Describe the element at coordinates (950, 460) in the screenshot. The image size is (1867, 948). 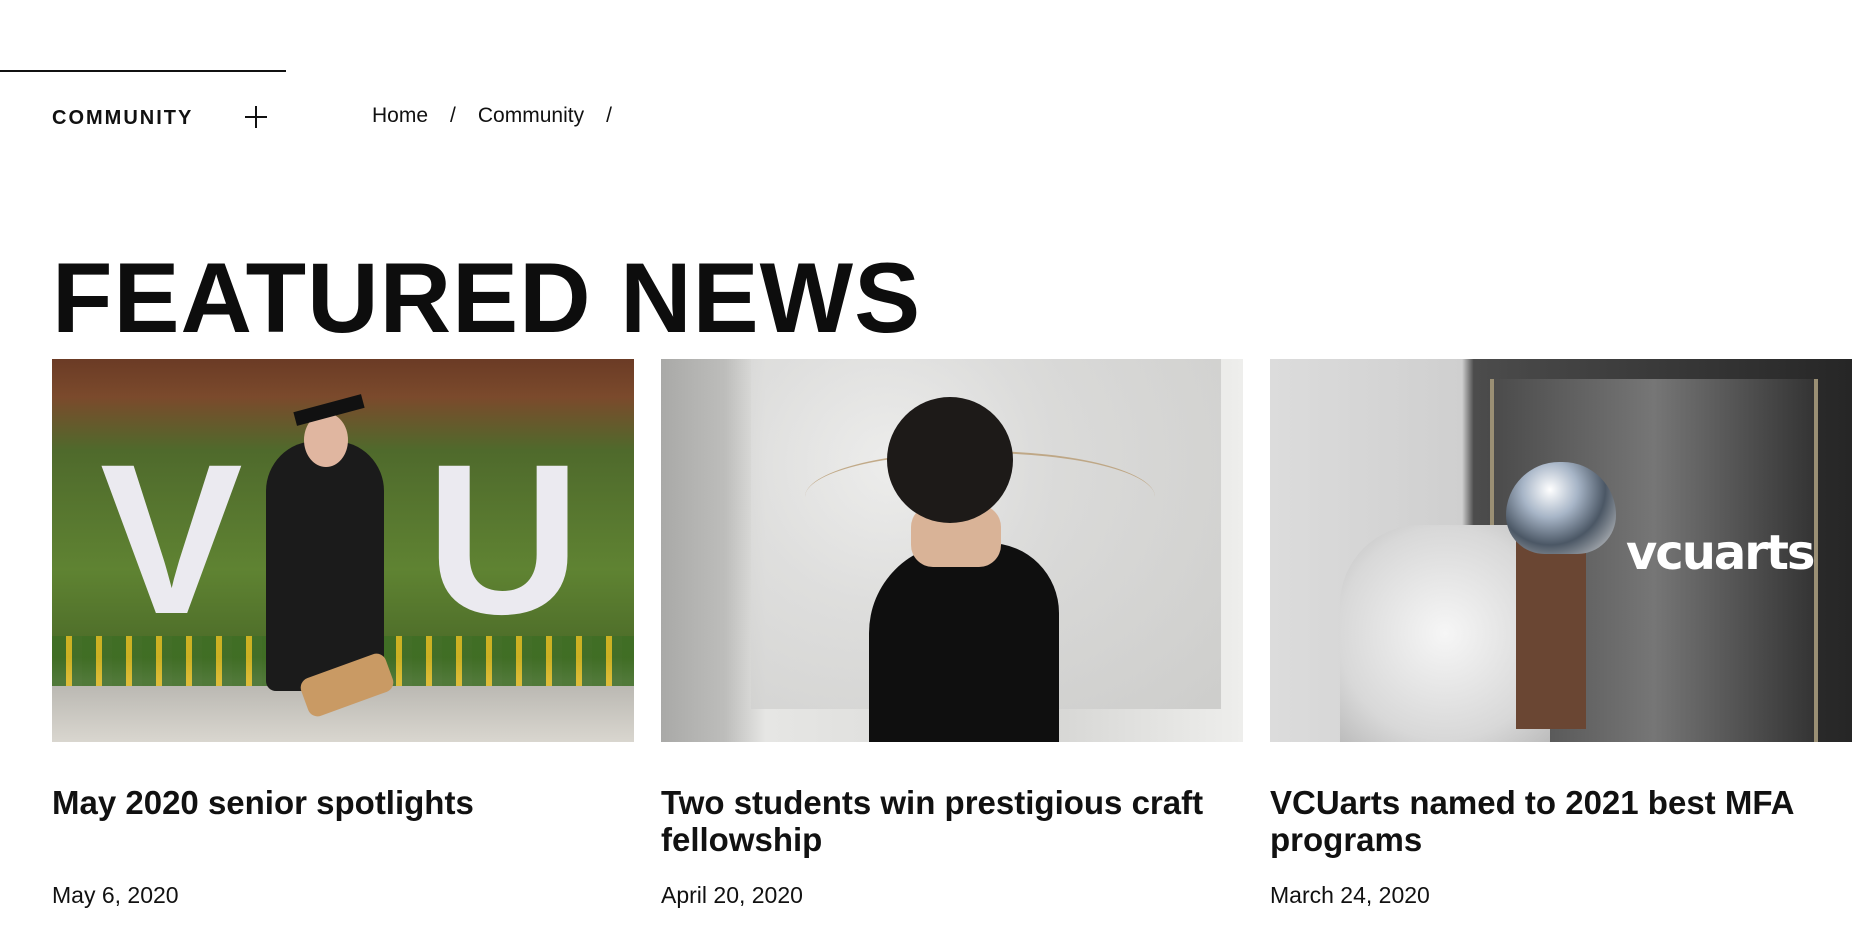
I see `person-hair` at that location.